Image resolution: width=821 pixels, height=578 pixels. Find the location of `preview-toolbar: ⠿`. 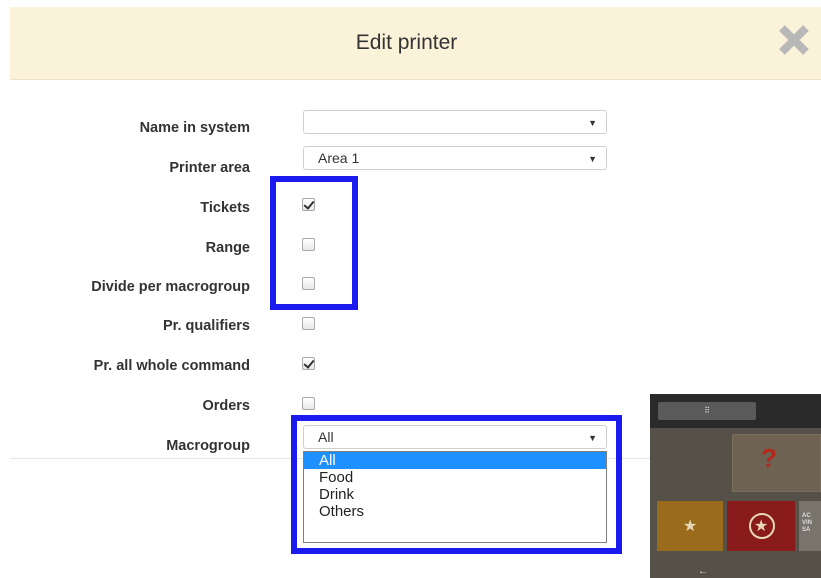

preview-toolbar: ⠿ is located at coordinates (735, 411).